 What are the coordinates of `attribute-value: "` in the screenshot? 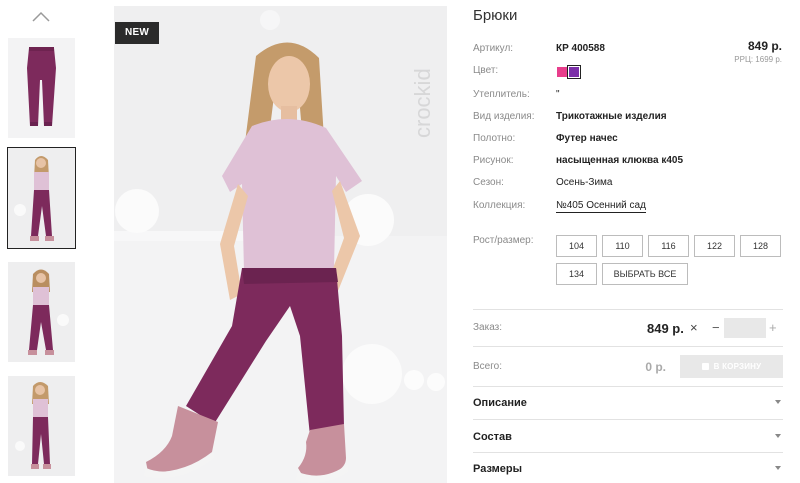 It's located at (558, 94).